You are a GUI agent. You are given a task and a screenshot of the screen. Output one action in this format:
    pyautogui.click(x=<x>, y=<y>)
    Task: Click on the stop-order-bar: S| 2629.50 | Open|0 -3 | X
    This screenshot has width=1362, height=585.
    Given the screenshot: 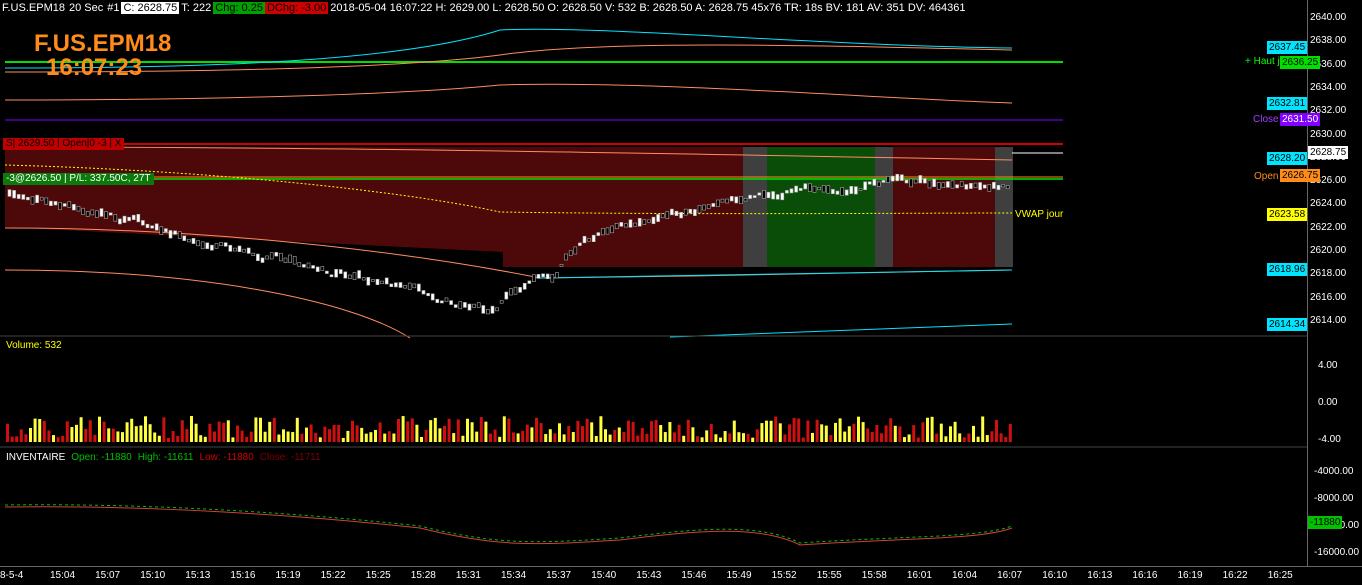 What is the action you would take?
    pyautogui.click(x=63, y=144)
    